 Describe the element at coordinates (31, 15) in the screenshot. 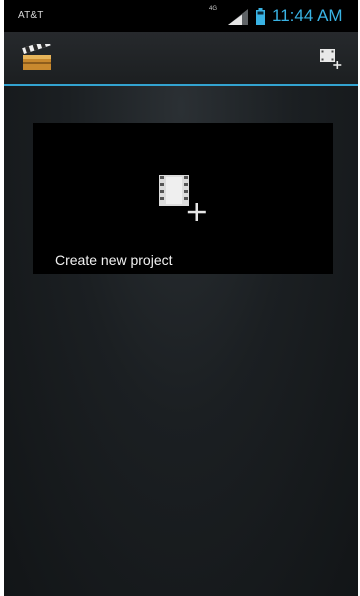

I see `carrier-label: AT&T` at that location.